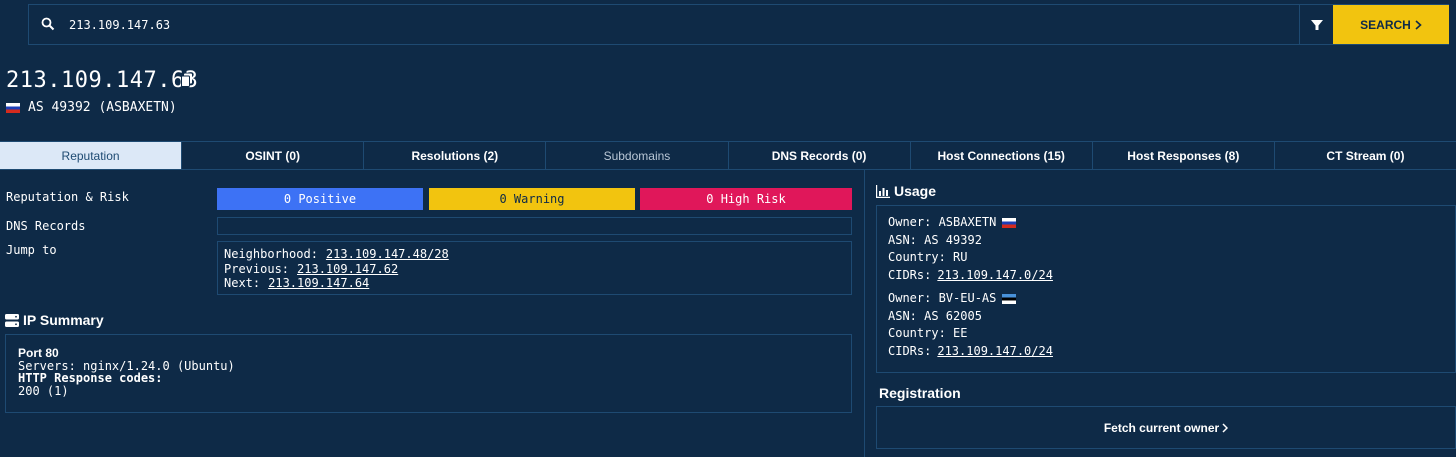  I want to click on search-bar: SEARCH, so click(738, 24).